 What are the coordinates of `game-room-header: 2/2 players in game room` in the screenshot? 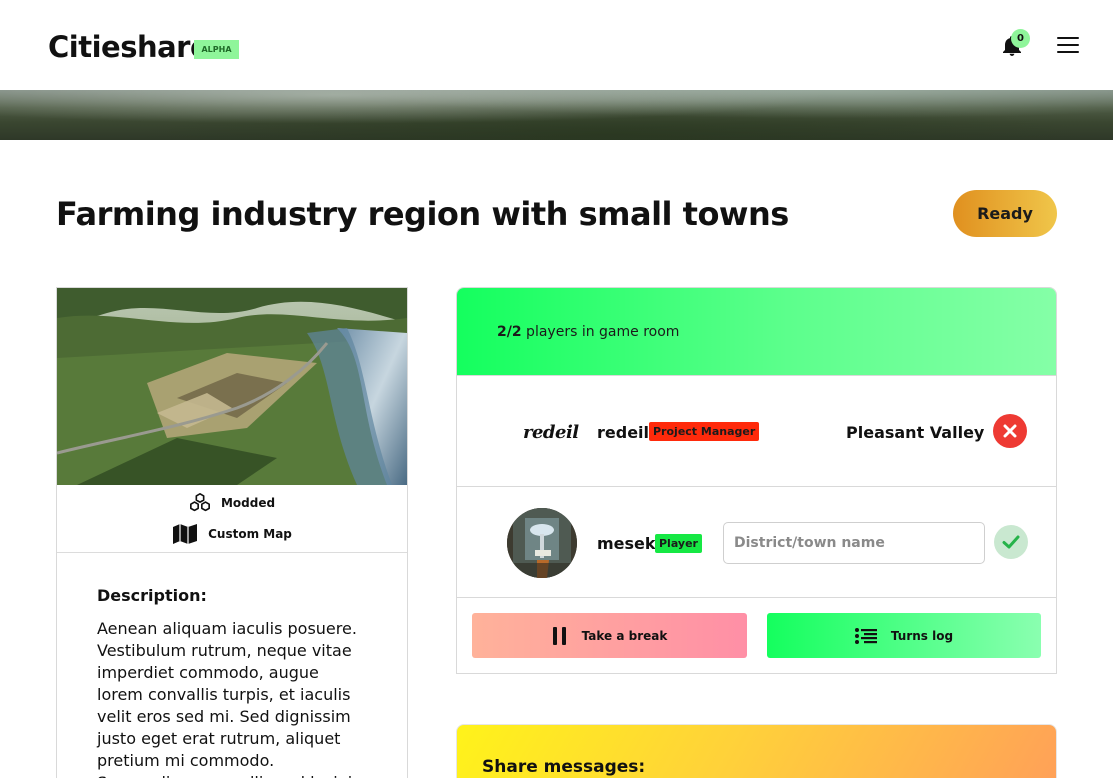 It's located at (756, 332).